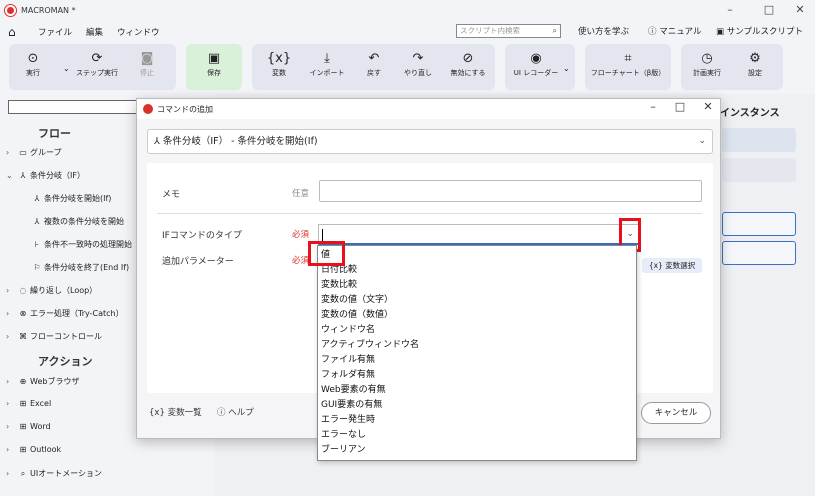 The height and width of the screenshot is (496, 815). I want to click on dropdown-option: 変数の値（数値）, so click(357, 315).